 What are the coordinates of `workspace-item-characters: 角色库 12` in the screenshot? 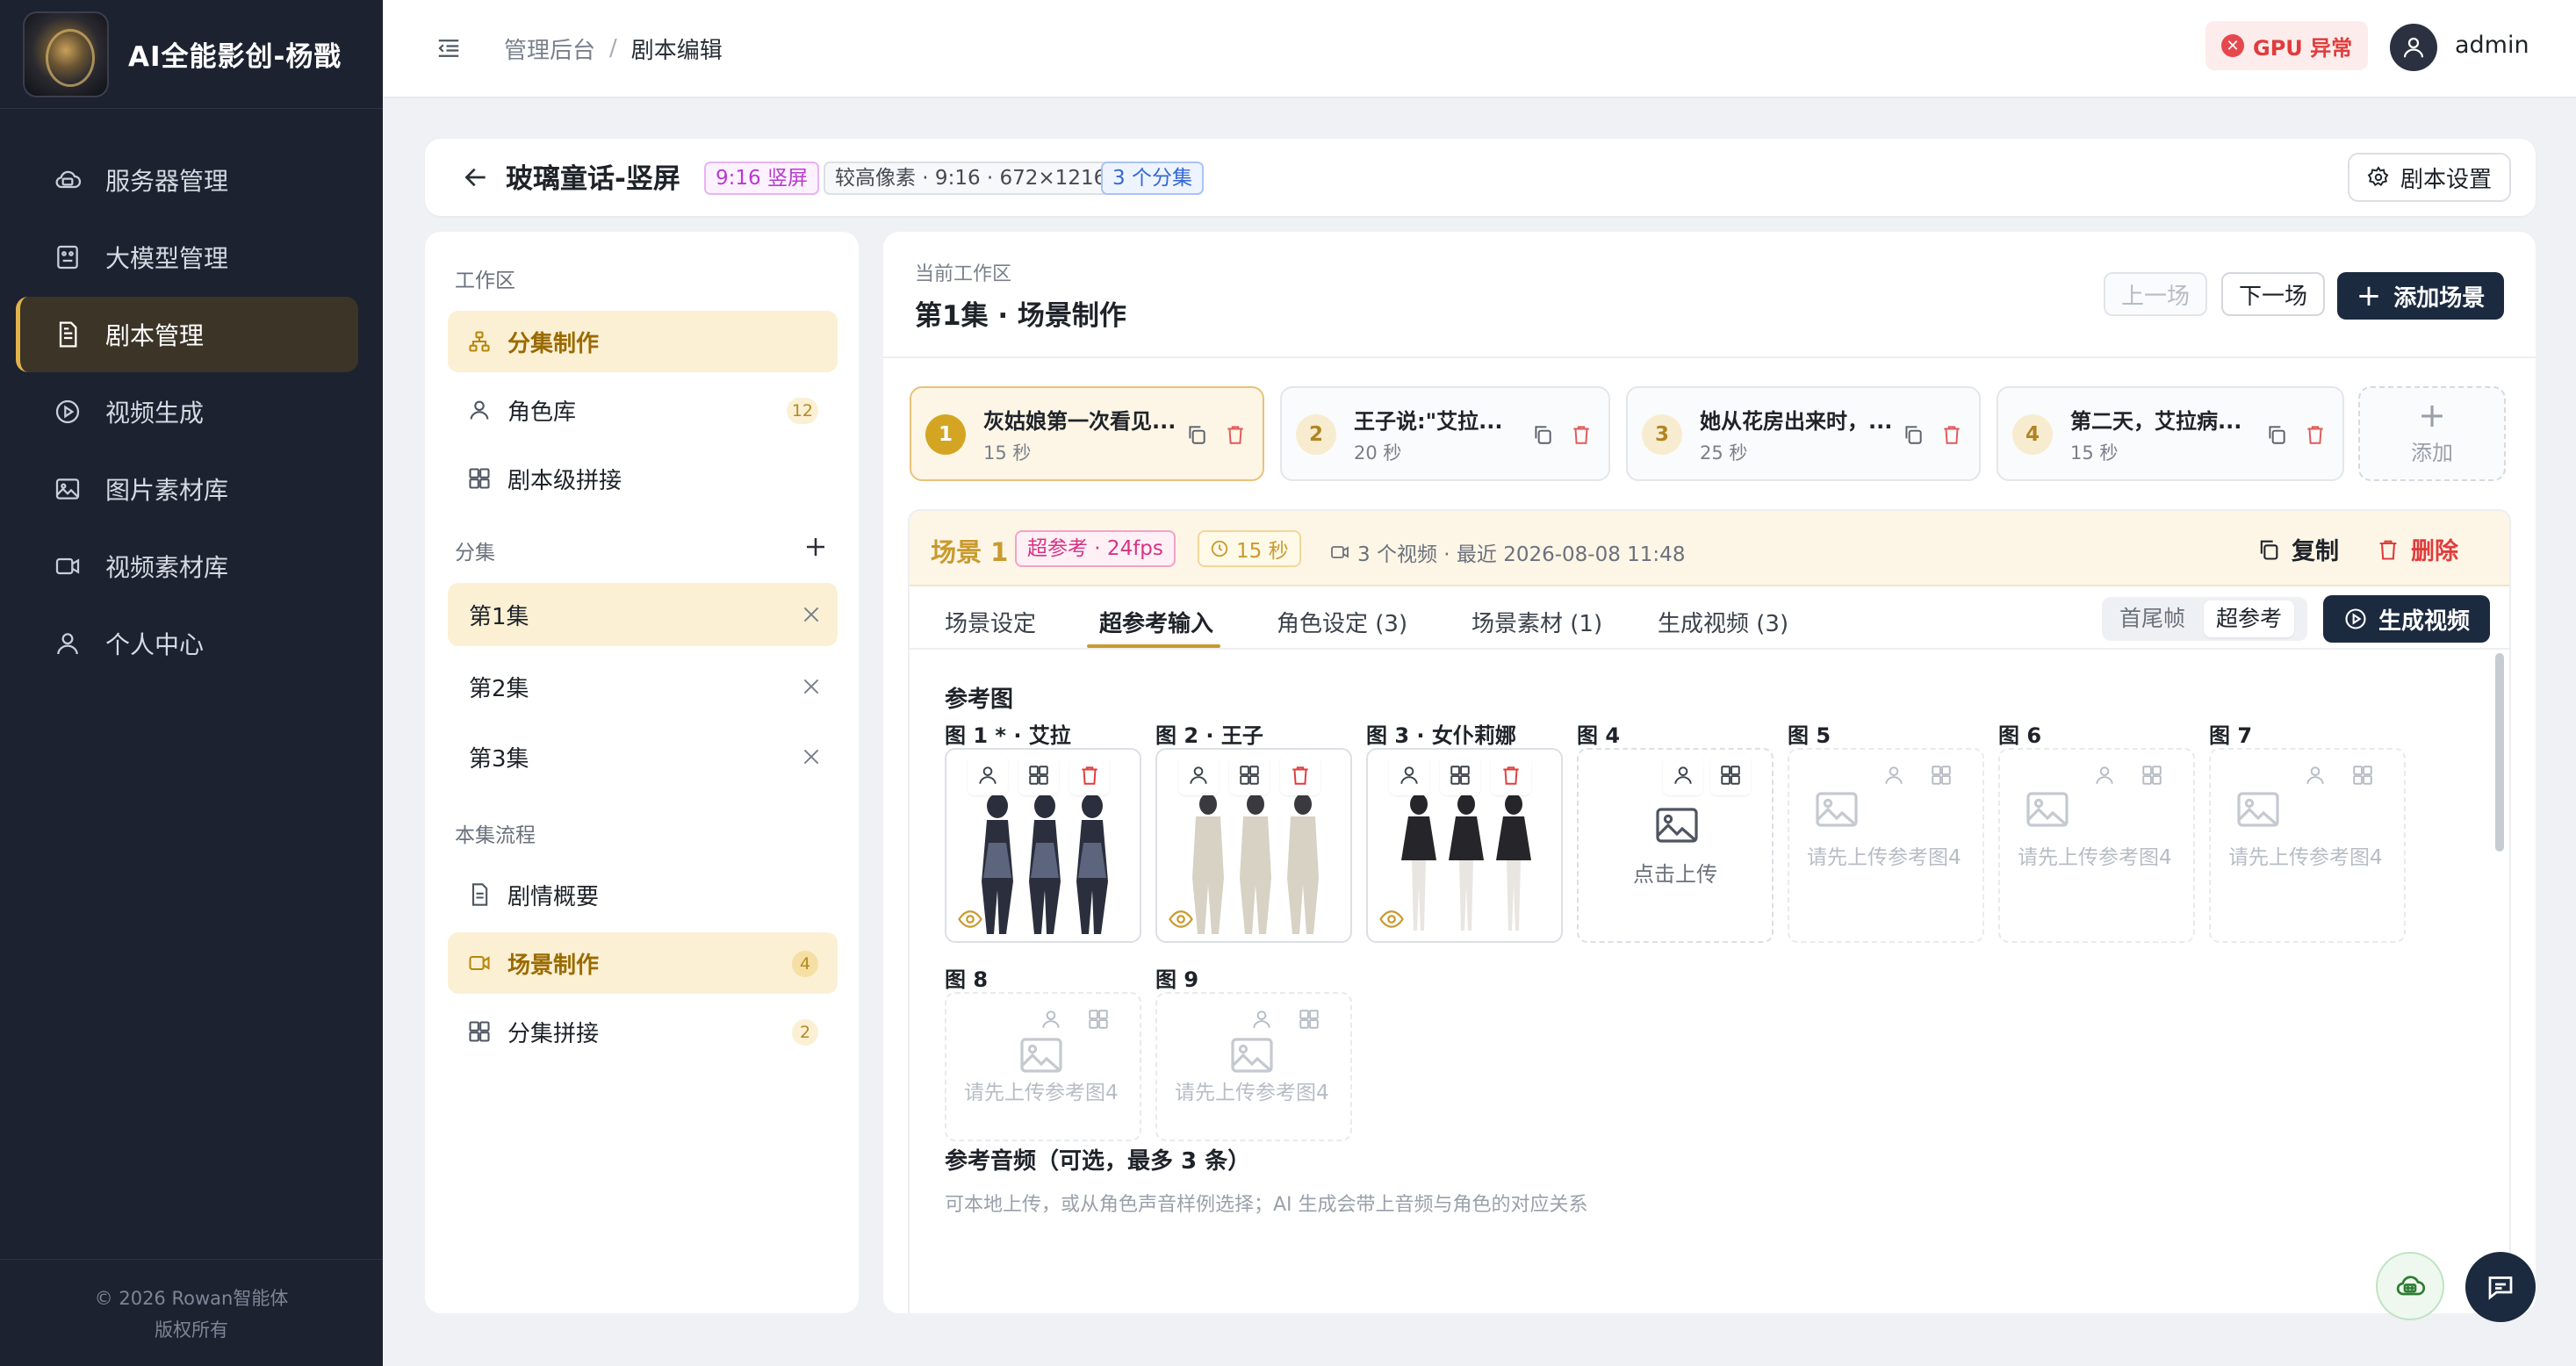 It's located at (643, 410).